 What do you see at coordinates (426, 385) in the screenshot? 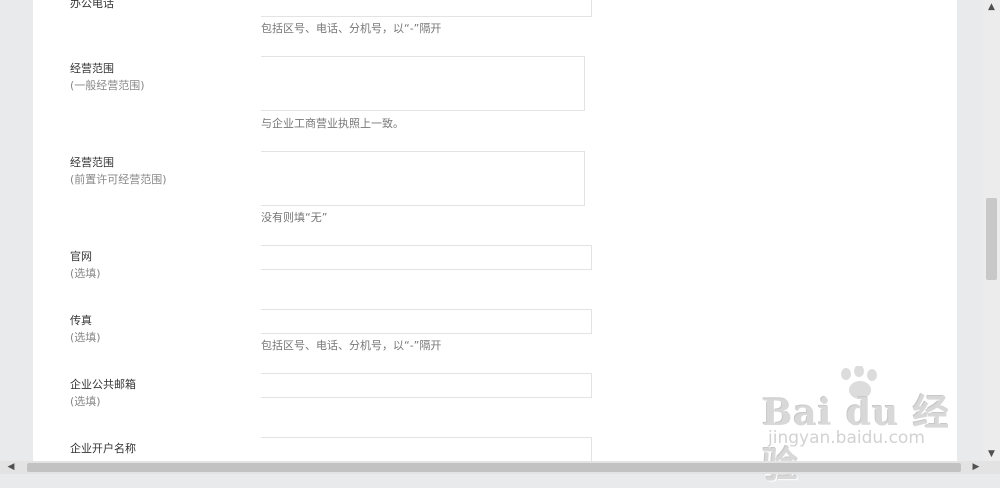
I see `public-email-input` at bounding box center [426, 385].